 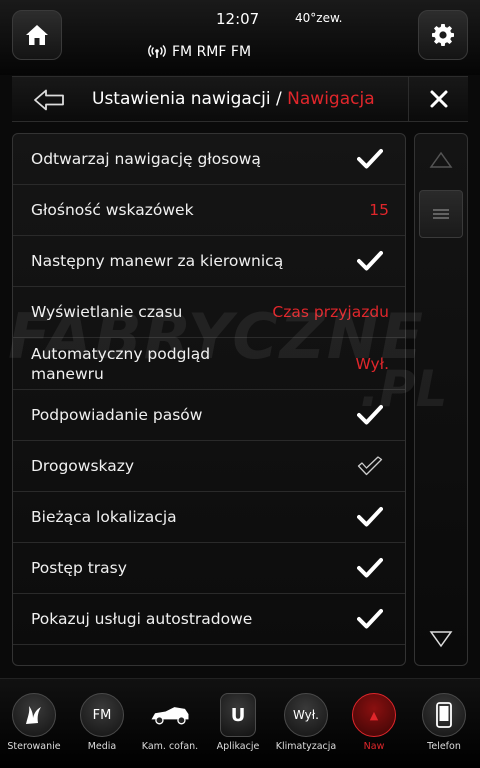 I want to click on apps-icon: U, so click(x=238, y=715).